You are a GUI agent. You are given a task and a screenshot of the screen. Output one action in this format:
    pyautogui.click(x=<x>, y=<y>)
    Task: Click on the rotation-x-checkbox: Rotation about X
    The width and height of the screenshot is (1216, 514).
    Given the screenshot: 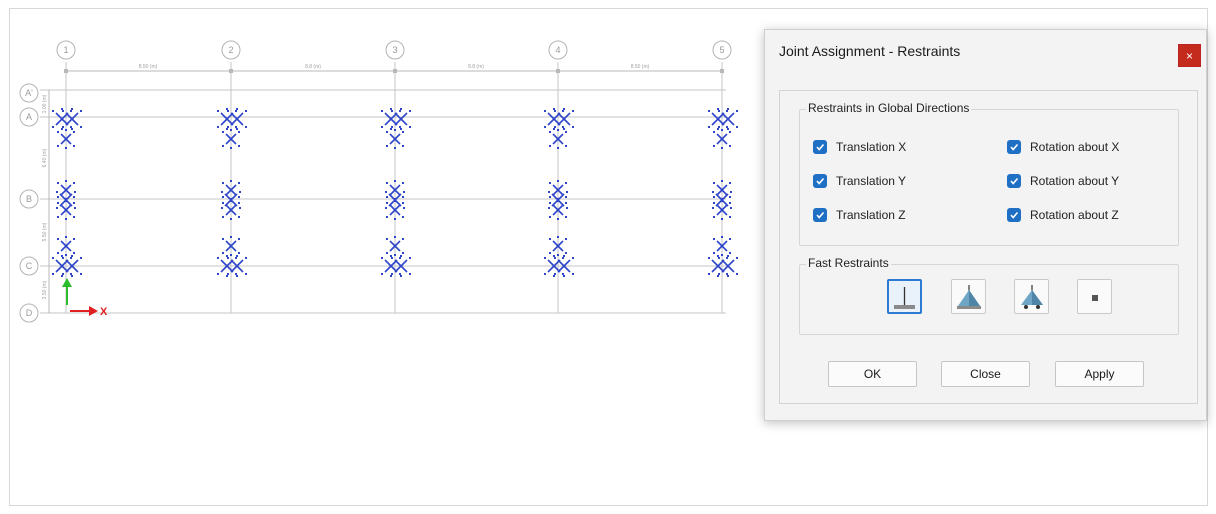 What is the action you would take?
    pyautogui.click(x=1063, y=147)
    